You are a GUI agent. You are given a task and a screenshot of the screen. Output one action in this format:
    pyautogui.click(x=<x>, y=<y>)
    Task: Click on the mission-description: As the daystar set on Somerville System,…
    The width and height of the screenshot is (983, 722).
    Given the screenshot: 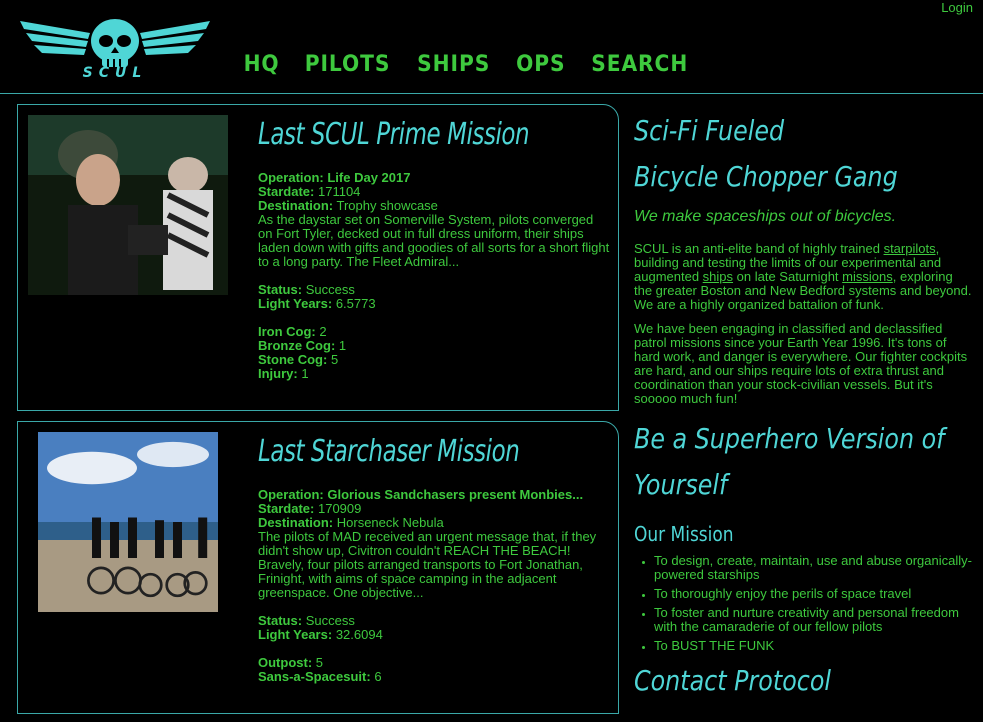 What is the action you would take?
    pyautogui.click(x=434, y=240)
    